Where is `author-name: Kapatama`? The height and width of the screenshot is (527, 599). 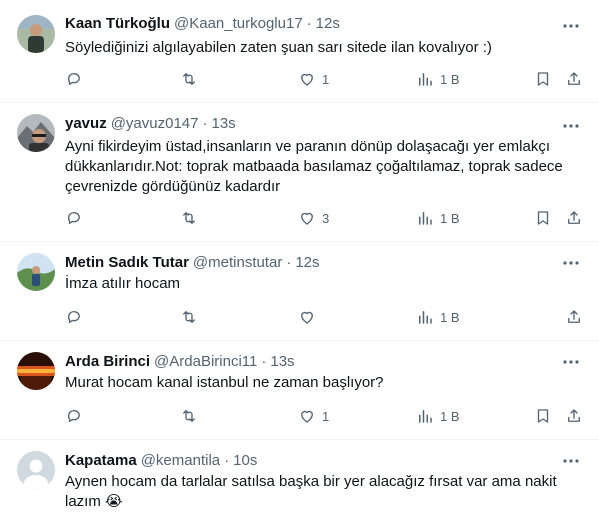 author-name: Kapatama is located at coordinates (101, 460).